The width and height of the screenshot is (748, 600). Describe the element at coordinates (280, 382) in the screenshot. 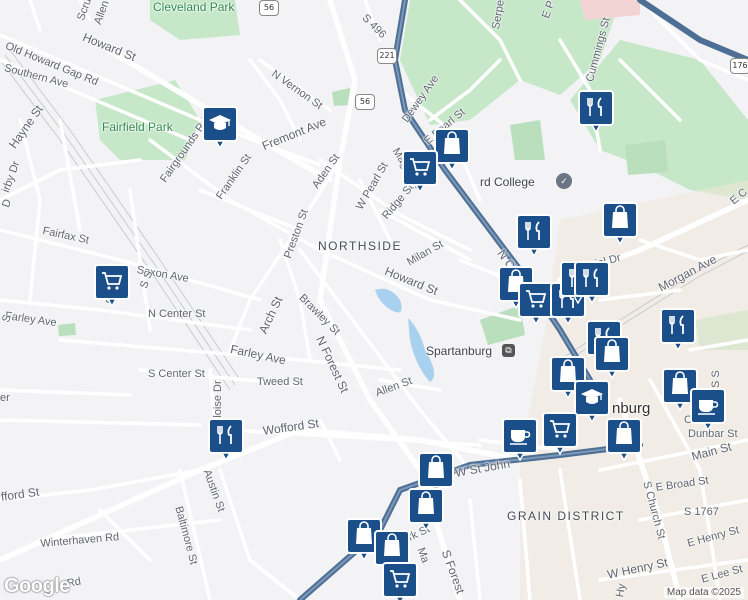

I see `street-label-tweed: Tweed St` at that location.